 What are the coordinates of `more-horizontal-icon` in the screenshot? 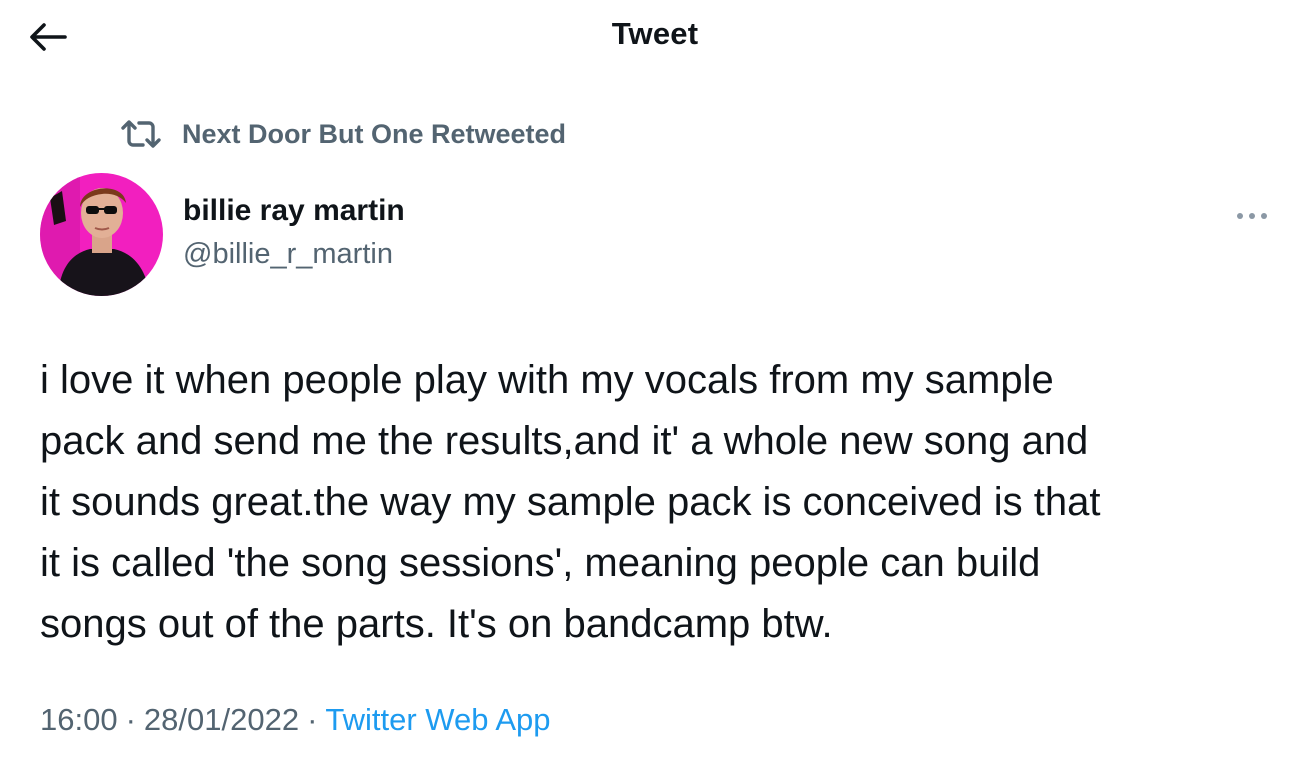 It's located at (1252, 216).